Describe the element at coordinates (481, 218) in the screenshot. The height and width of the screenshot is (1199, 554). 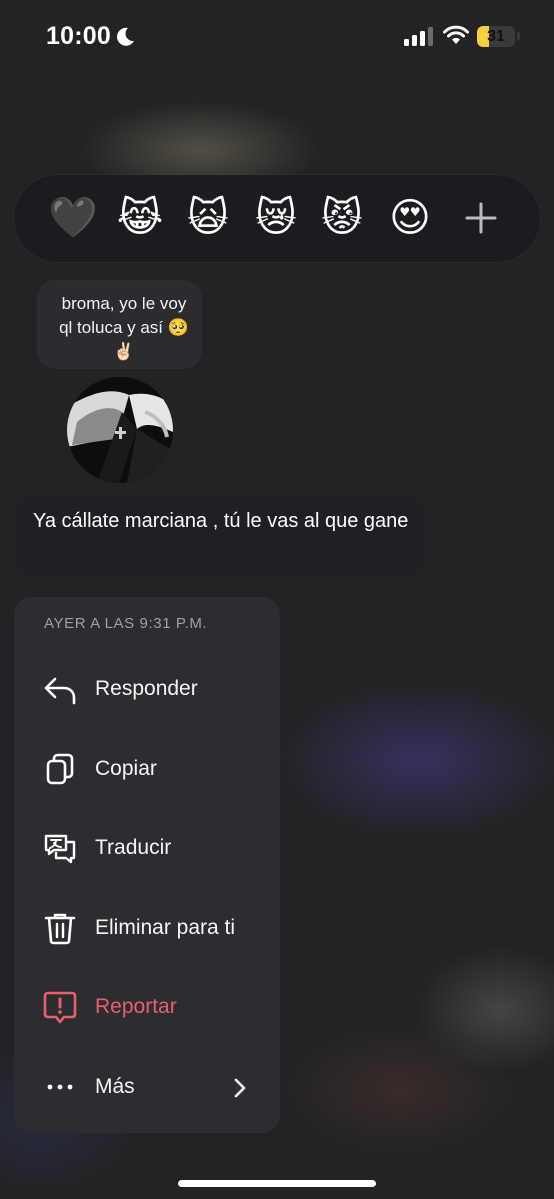
I see `plus-icon` at that location.